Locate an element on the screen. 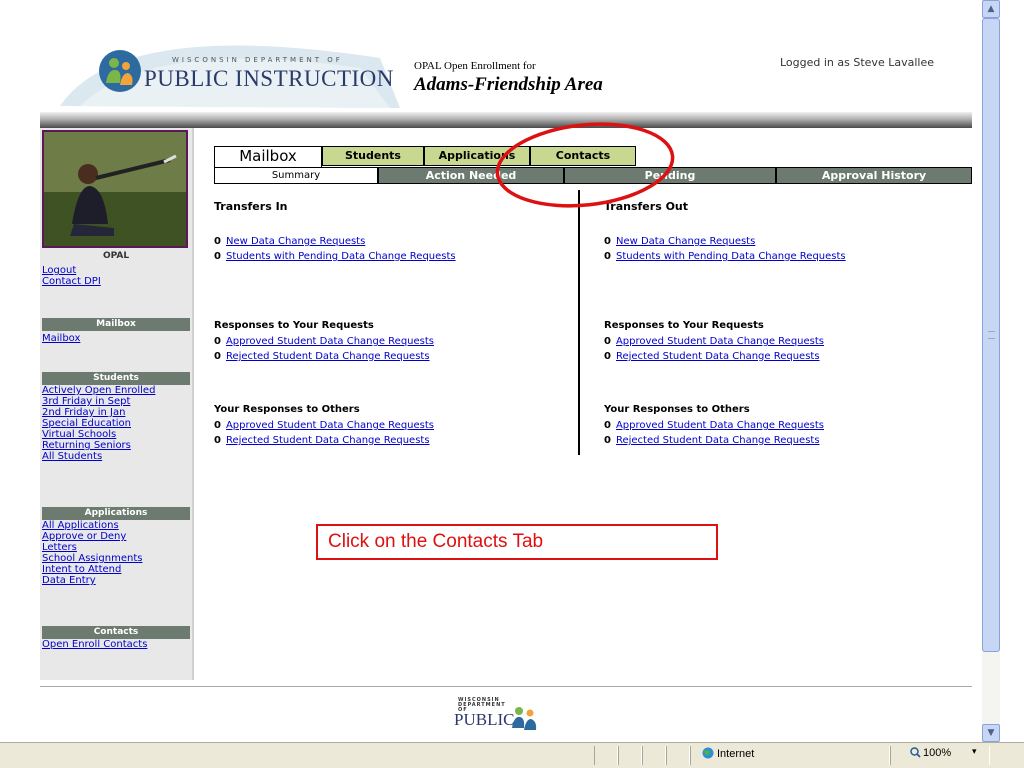 Image resolution: width=1024 pixels, height=768 pixels. window-edge is located at coordinates (1012, 371).